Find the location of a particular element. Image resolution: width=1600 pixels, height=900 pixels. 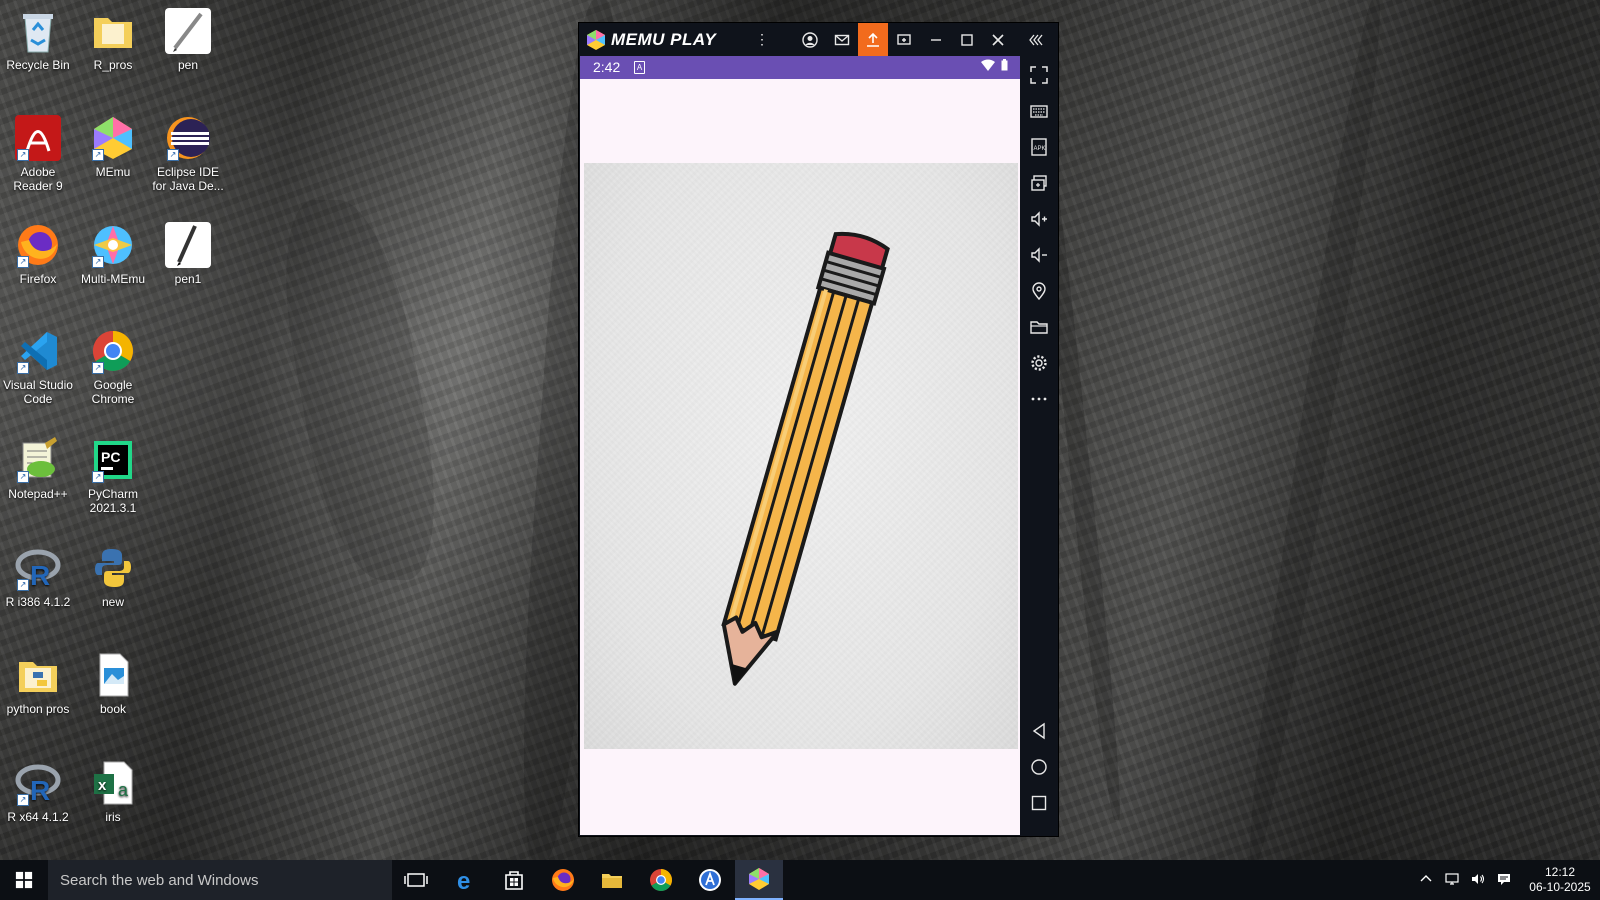

desktop-icon-pycharm: PC ↗ PyCharm 2021.3.1 is located at coordinates (113, 476).